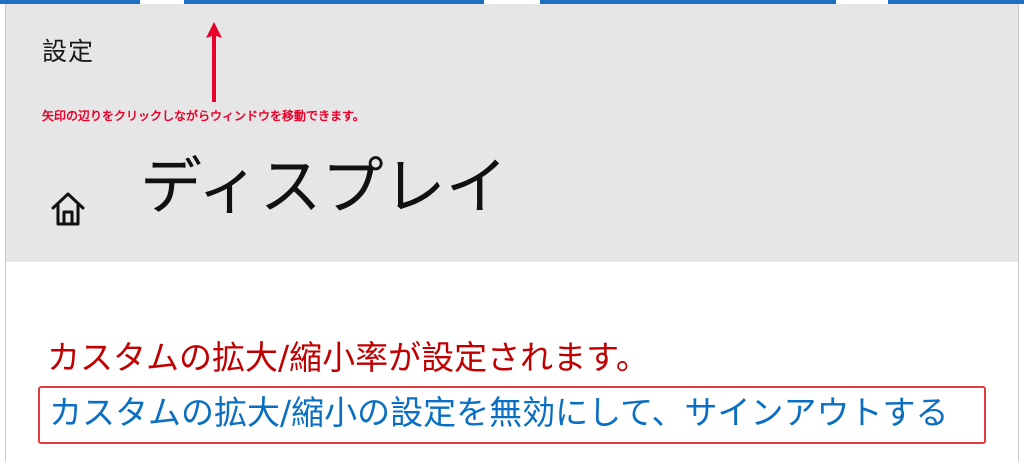 This screenshot has height=461, width=1024. Describe the element at coordinates (324, 186) in the screenshot. I see `page-title: ディスプレイ` at that location.